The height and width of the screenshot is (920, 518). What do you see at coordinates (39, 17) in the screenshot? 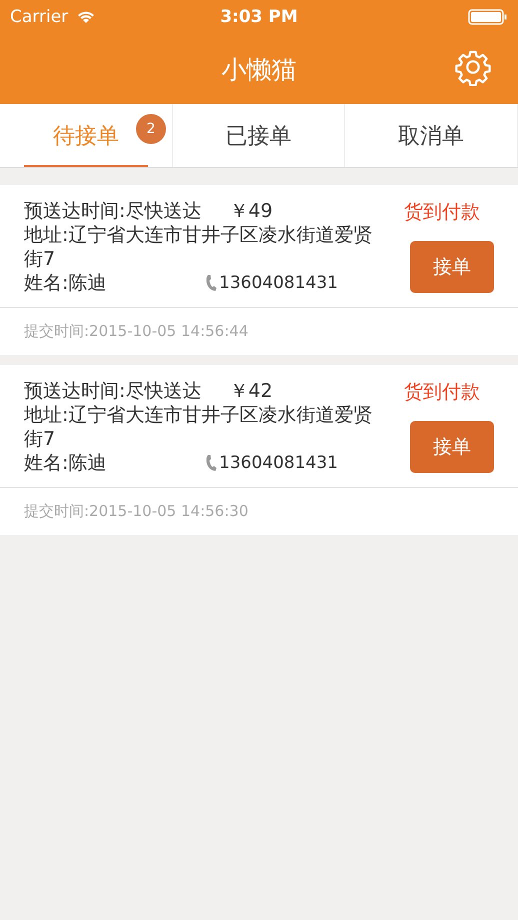
I see `carrier-name: Carrier` at bounding box center [39, 17].